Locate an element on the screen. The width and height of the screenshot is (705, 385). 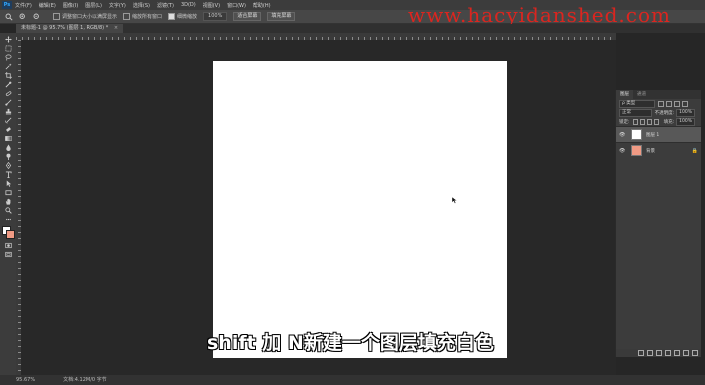
adjustment-layer-icon is located at coordinates (668, 353).